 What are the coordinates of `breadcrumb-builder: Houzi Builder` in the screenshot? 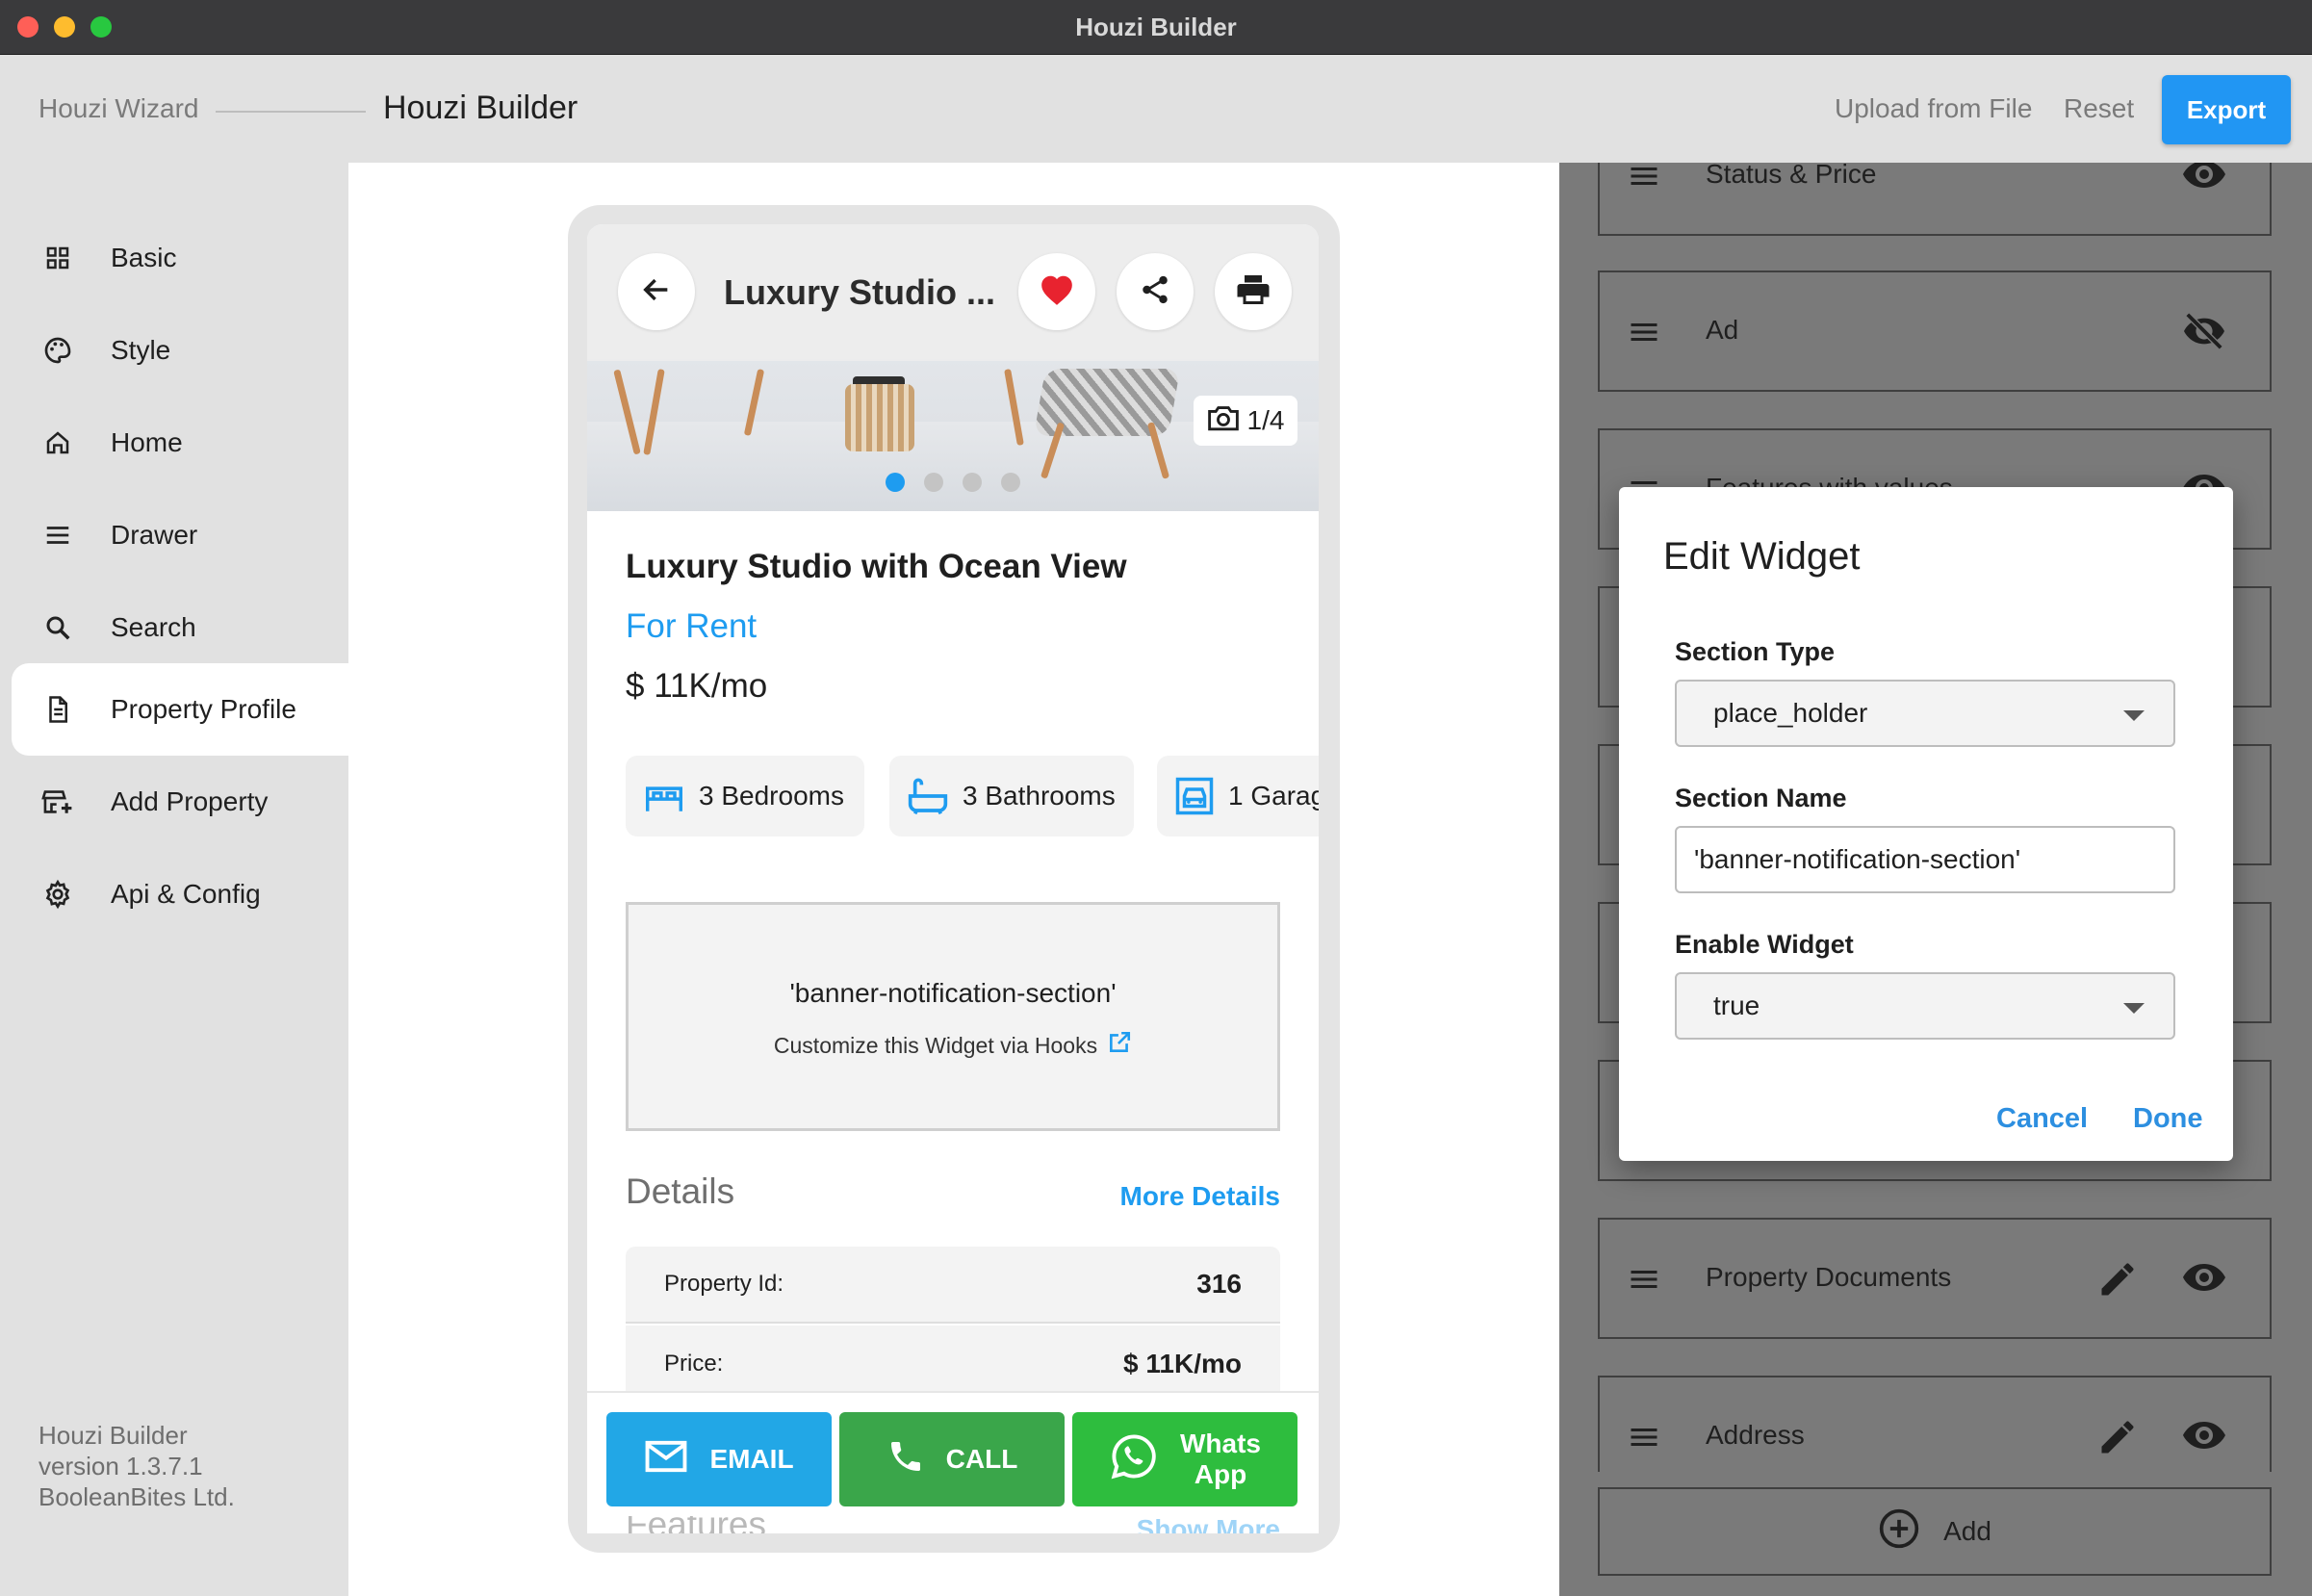 It's located at (481, 108).